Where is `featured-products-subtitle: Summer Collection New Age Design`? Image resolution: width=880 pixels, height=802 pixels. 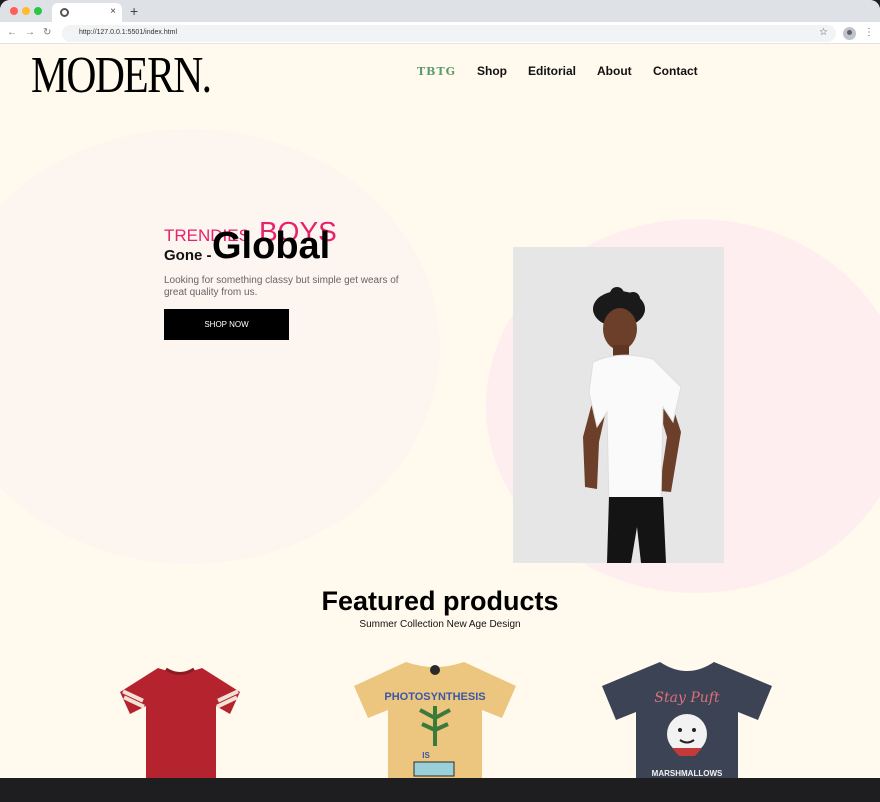
featured-products-subtitle: Summer Collection New Age Design is located at coordinates (440, 624).